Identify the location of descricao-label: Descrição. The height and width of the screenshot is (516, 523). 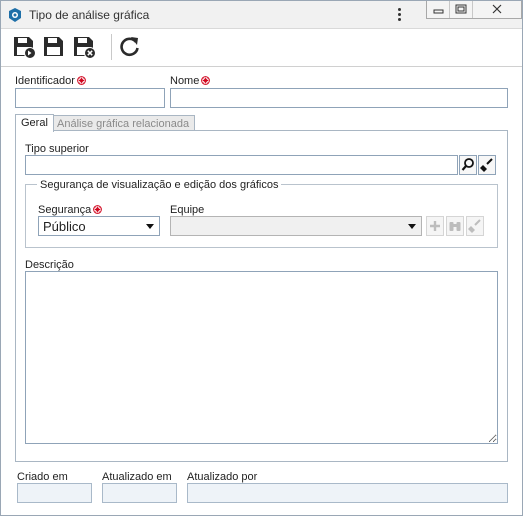
(49, 265).